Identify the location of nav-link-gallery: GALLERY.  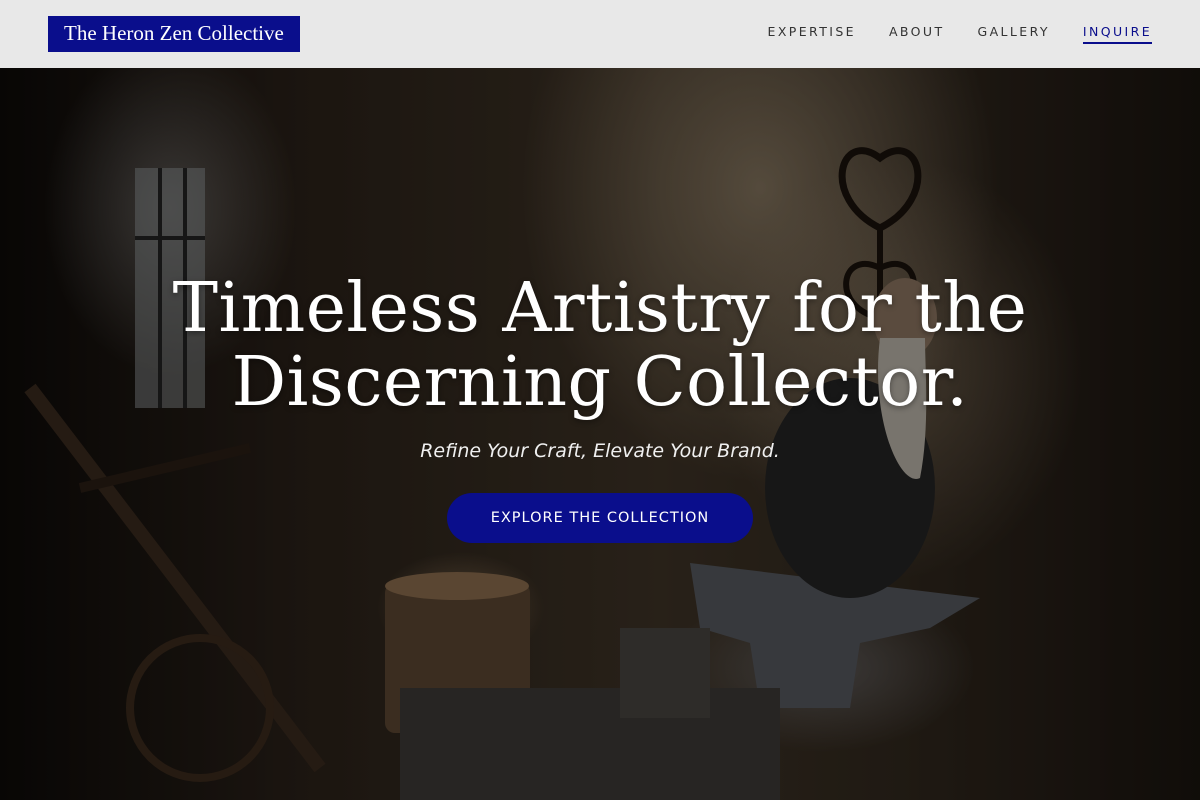
(1014, 34).